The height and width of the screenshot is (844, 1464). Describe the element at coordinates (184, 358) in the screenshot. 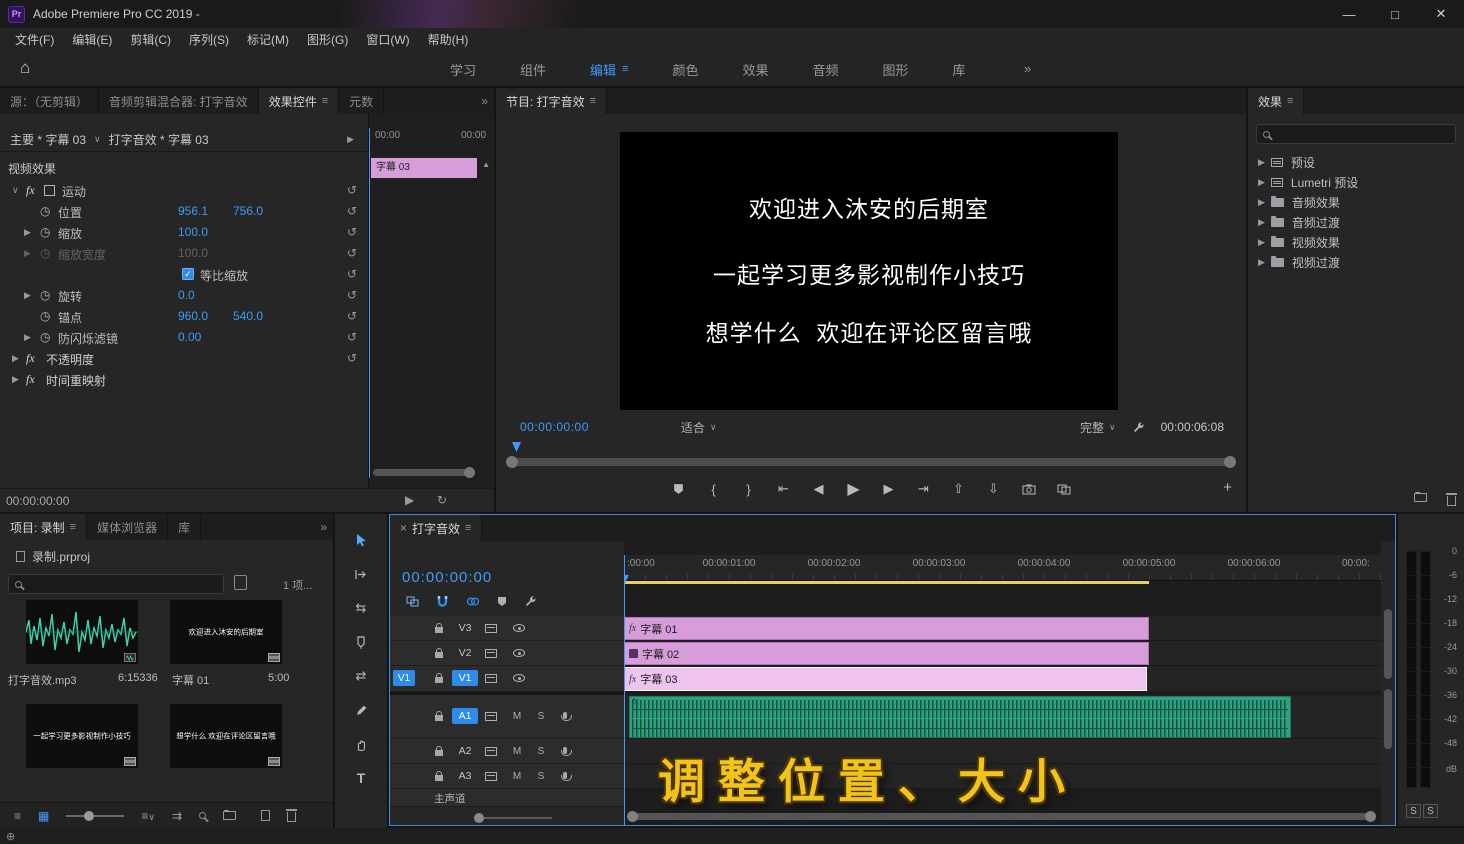

I see `effect-row-opacity: ▶ fx 不透明度 ↺` at that location.